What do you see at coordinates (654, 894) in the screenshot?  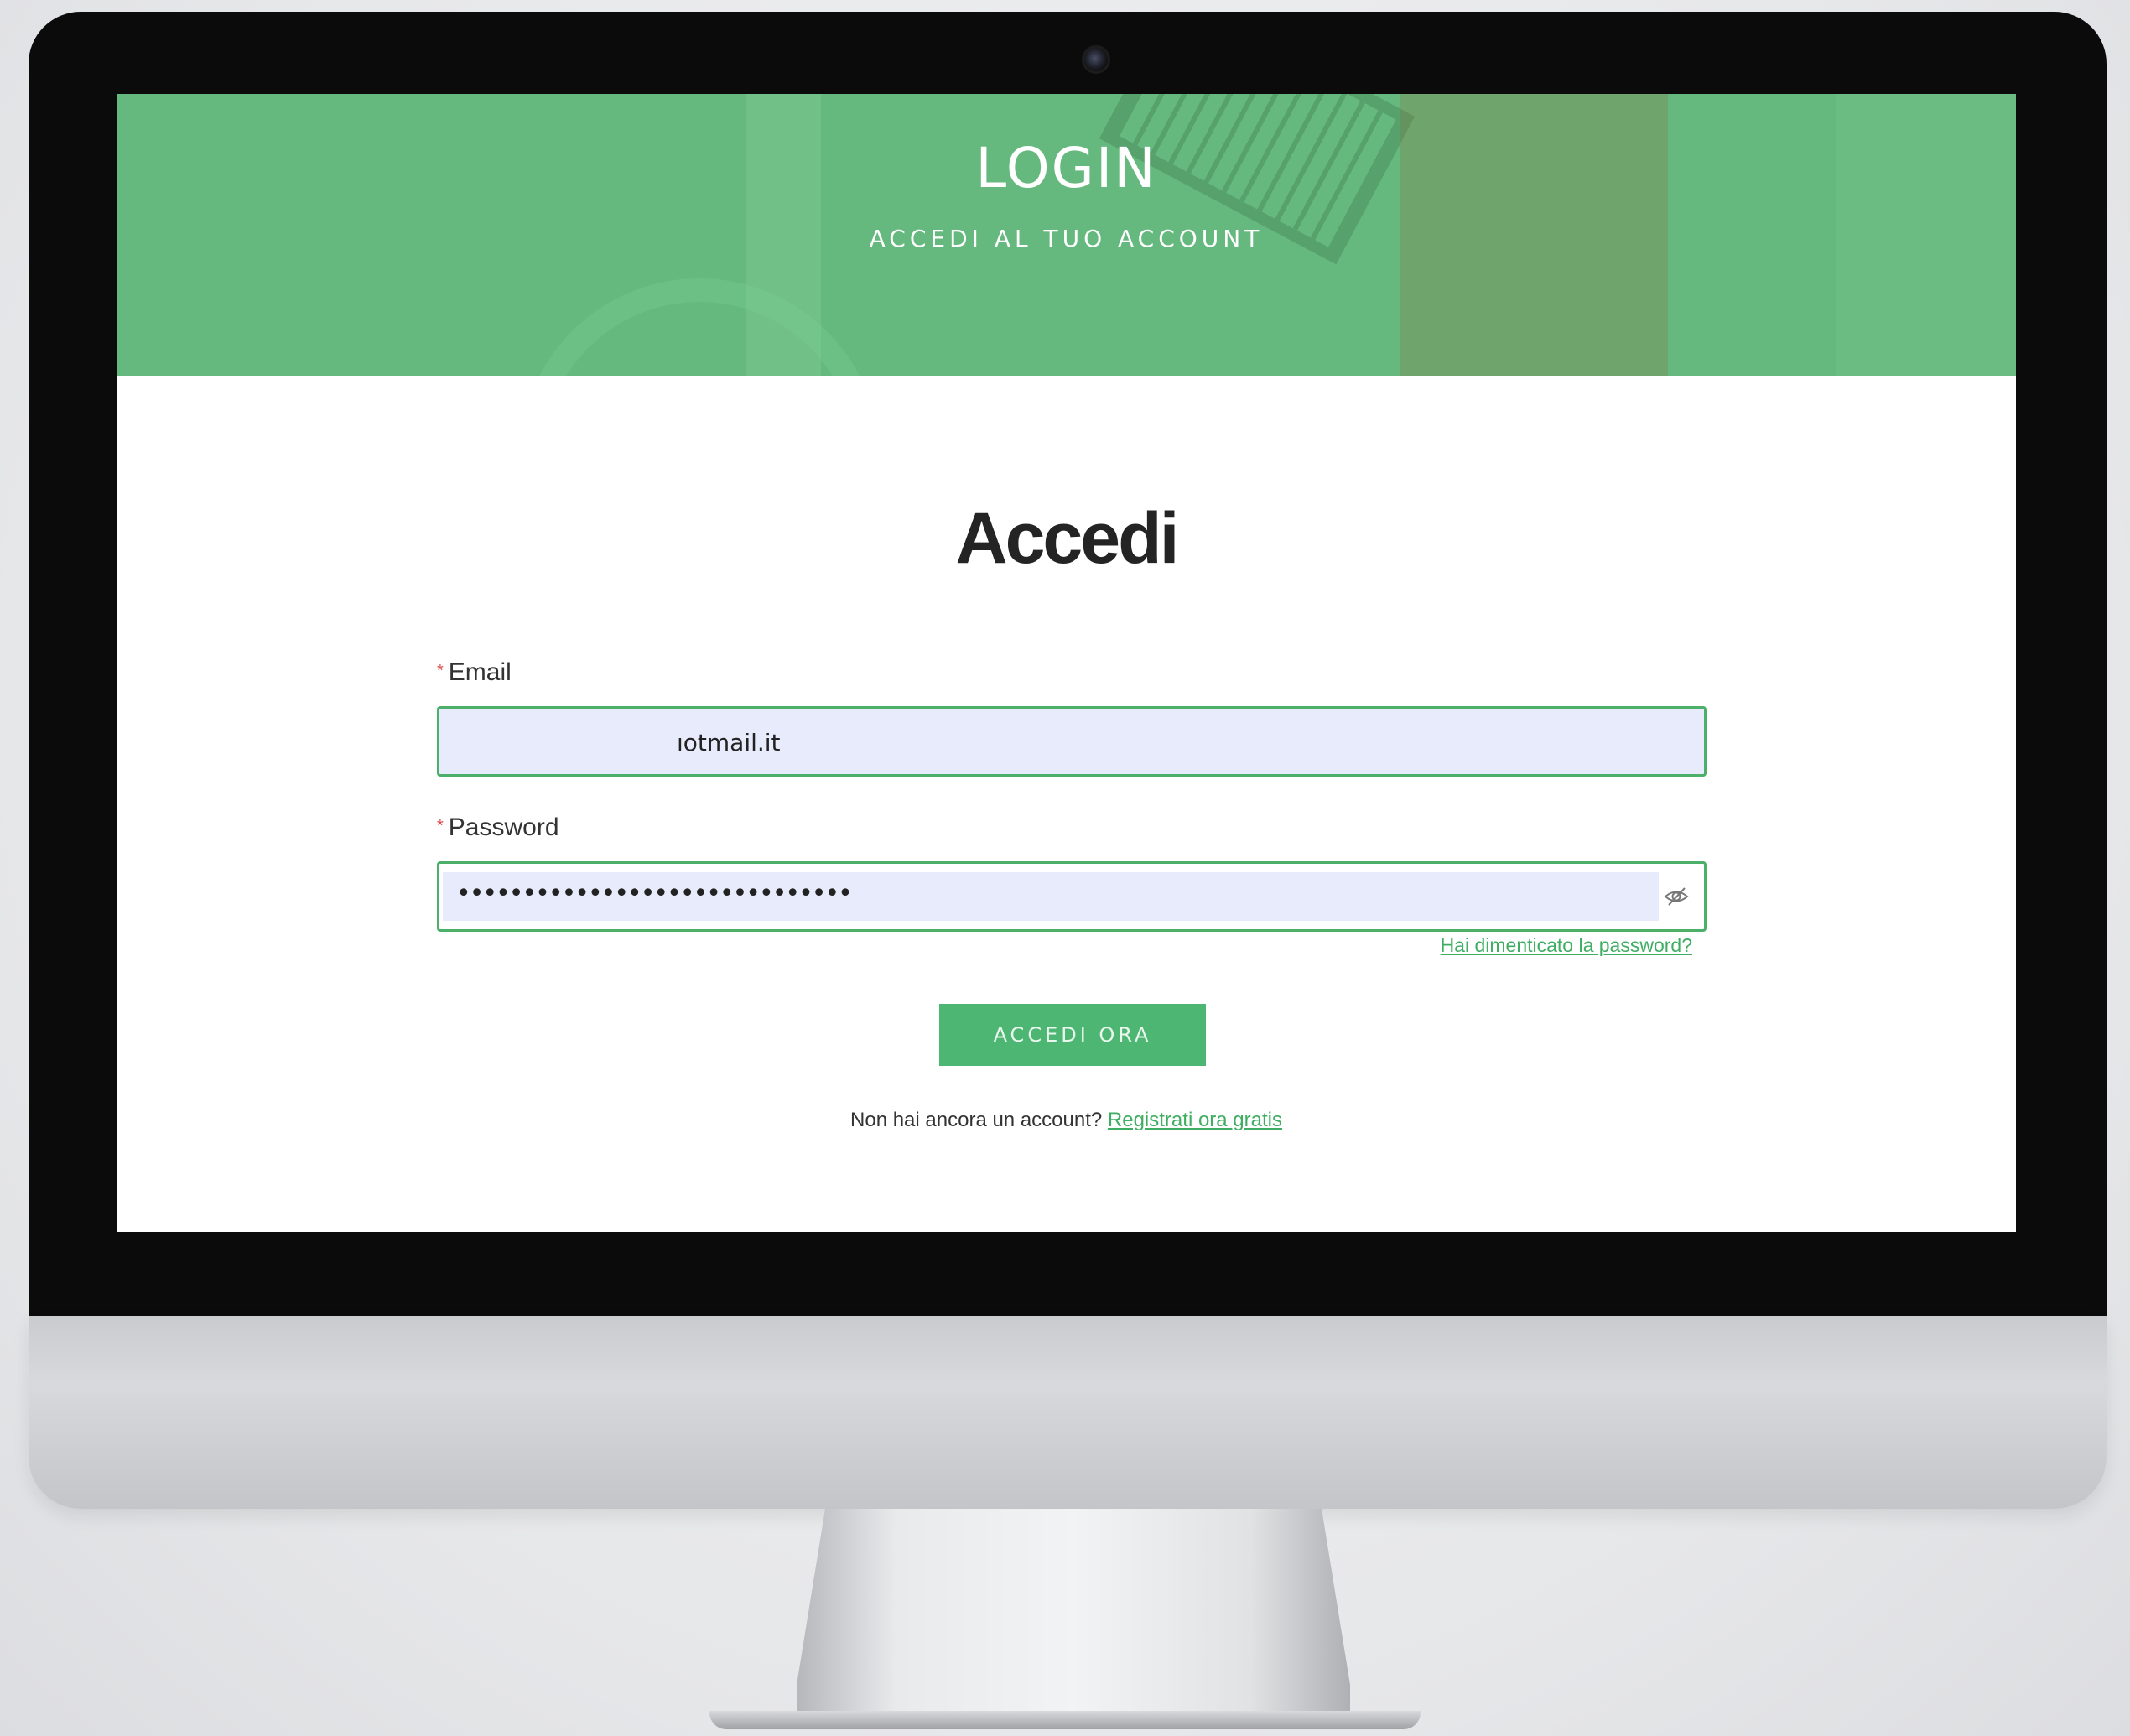 I see `password-value: ••••••••••••••••••••••••••••••` at bounding box center [654, 894].